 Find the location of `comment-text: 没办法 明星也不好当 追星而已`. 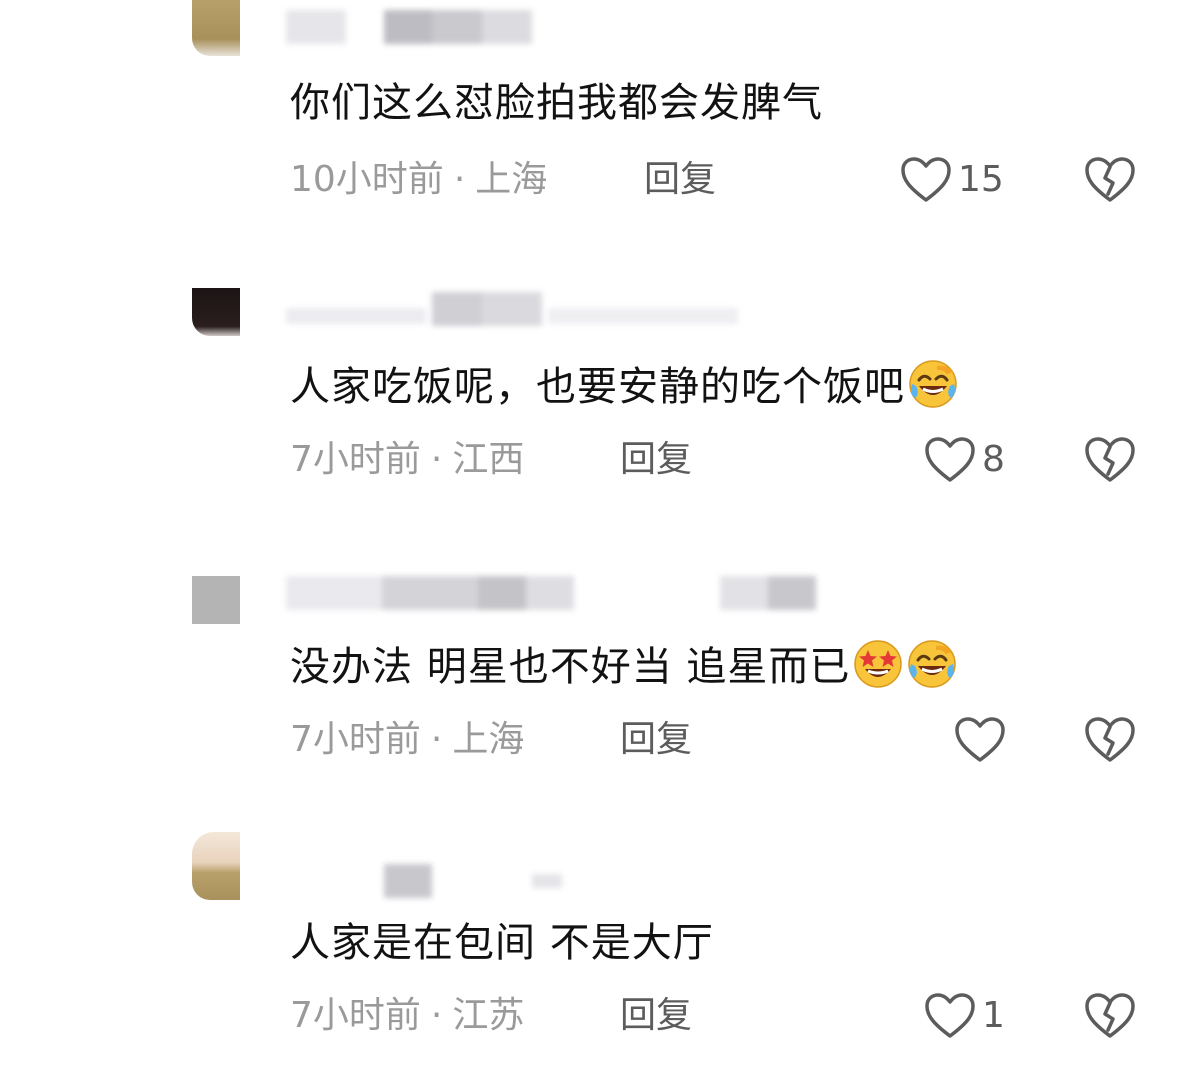

comment-text: 没办法 明星也不好当 追星而已 is located at coordinates (624, 665).